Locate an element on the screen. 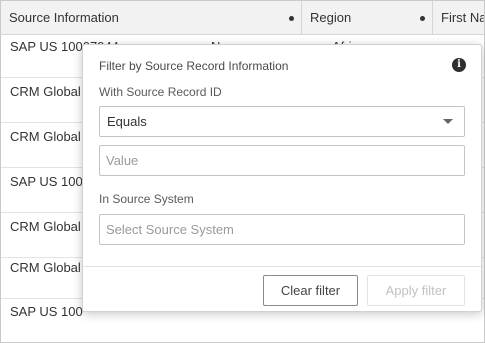 The width and height of the screenshot is (485, 343). operator-select: Equals is located at coordinates (282, 121).